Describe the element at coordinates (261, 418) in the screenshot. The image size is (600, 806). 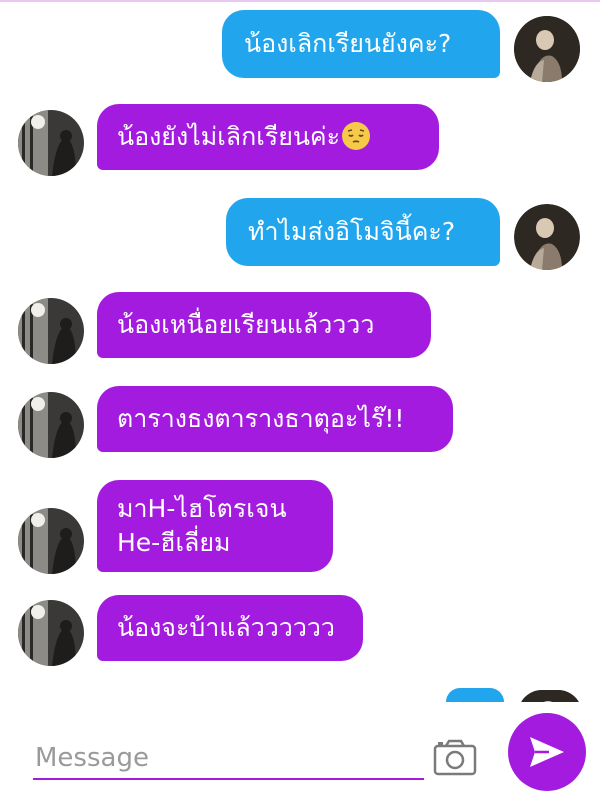
I see `message-text: ตารางธงตารางธาตุอะไร๊!!` at that location.